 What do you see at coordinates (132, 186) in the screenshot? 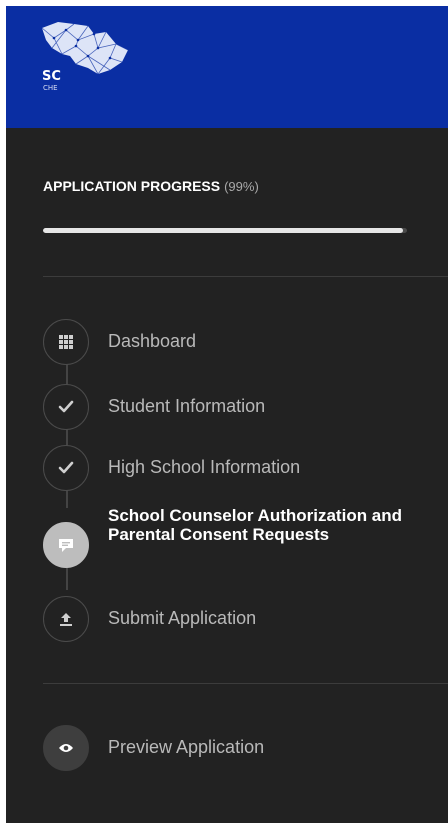
I see `progress-label: APPLICATION PROGRESS` at bounding box center [132, 186].